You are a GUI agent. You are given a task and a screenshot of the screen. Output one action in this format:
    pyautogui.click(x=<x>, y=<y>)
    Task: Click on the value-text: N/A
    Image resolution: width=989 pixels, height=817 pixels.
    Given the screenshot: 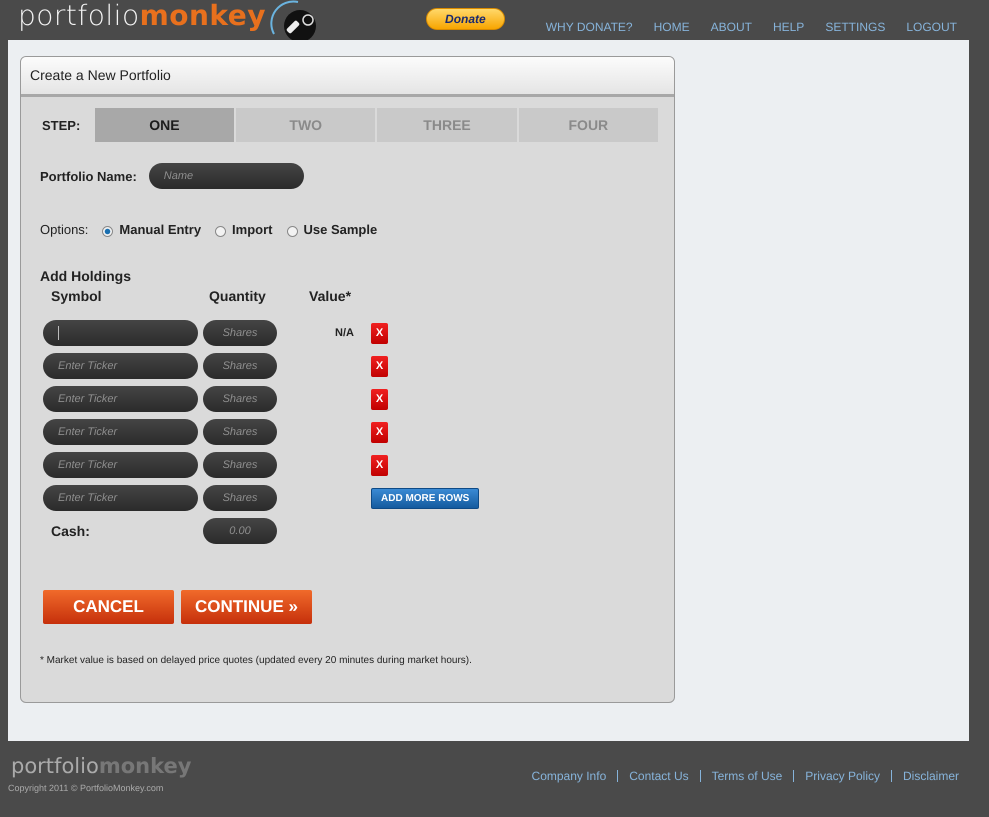 What is the action you would take?
    pyautogui.click(x=344, y=333)
    